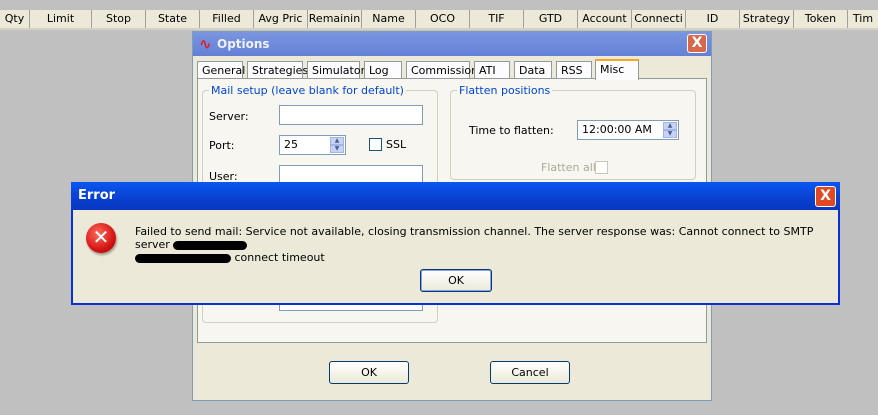 The image size is (878, 415). Describe the element at coordinates (15, 19) in the screenshot. I see `column-qty: Qty` at that location.